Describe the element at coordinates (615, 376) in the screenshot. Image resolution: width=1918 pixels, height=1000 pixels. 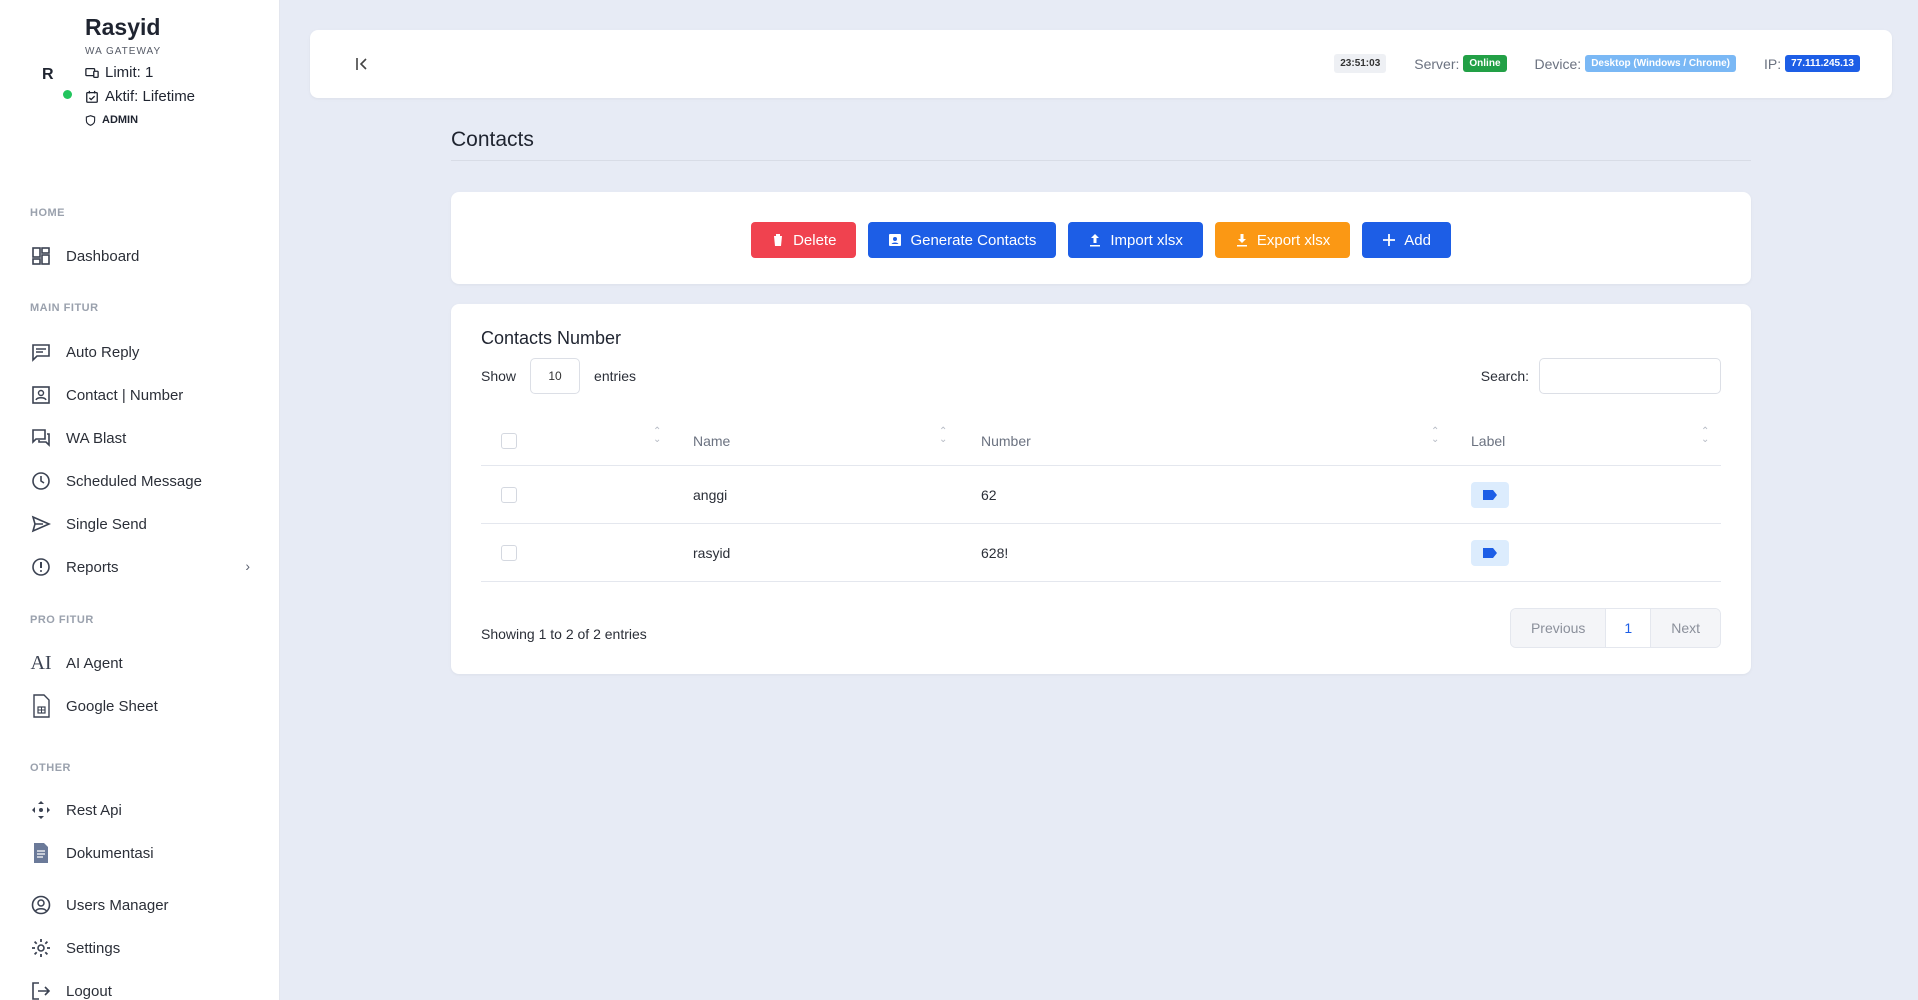
I see `entries-label: entries` at that location.